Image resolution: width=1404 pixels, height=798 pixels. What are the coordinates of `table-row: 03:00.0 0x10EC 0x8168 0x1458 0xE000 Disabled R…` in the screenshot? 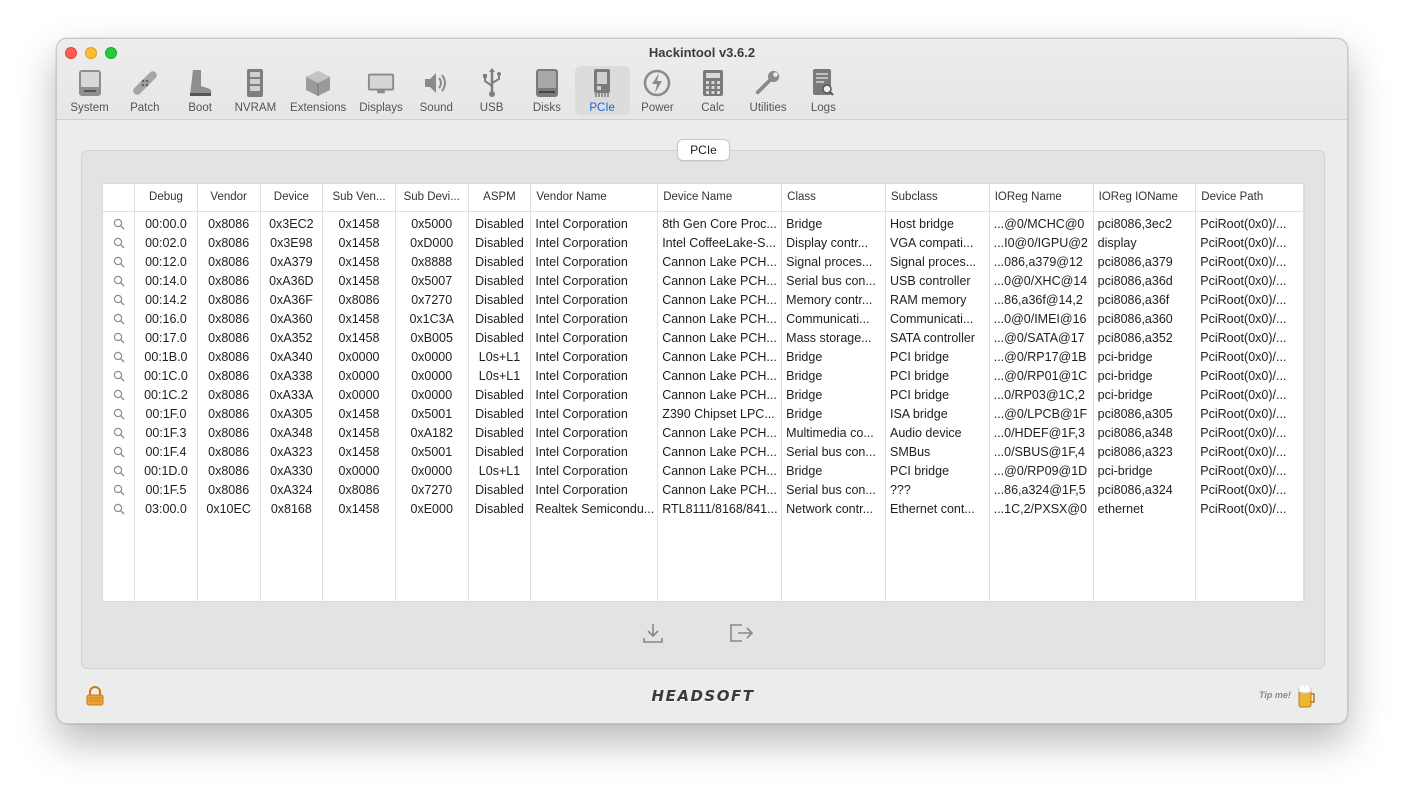 It's located at (703, 508).